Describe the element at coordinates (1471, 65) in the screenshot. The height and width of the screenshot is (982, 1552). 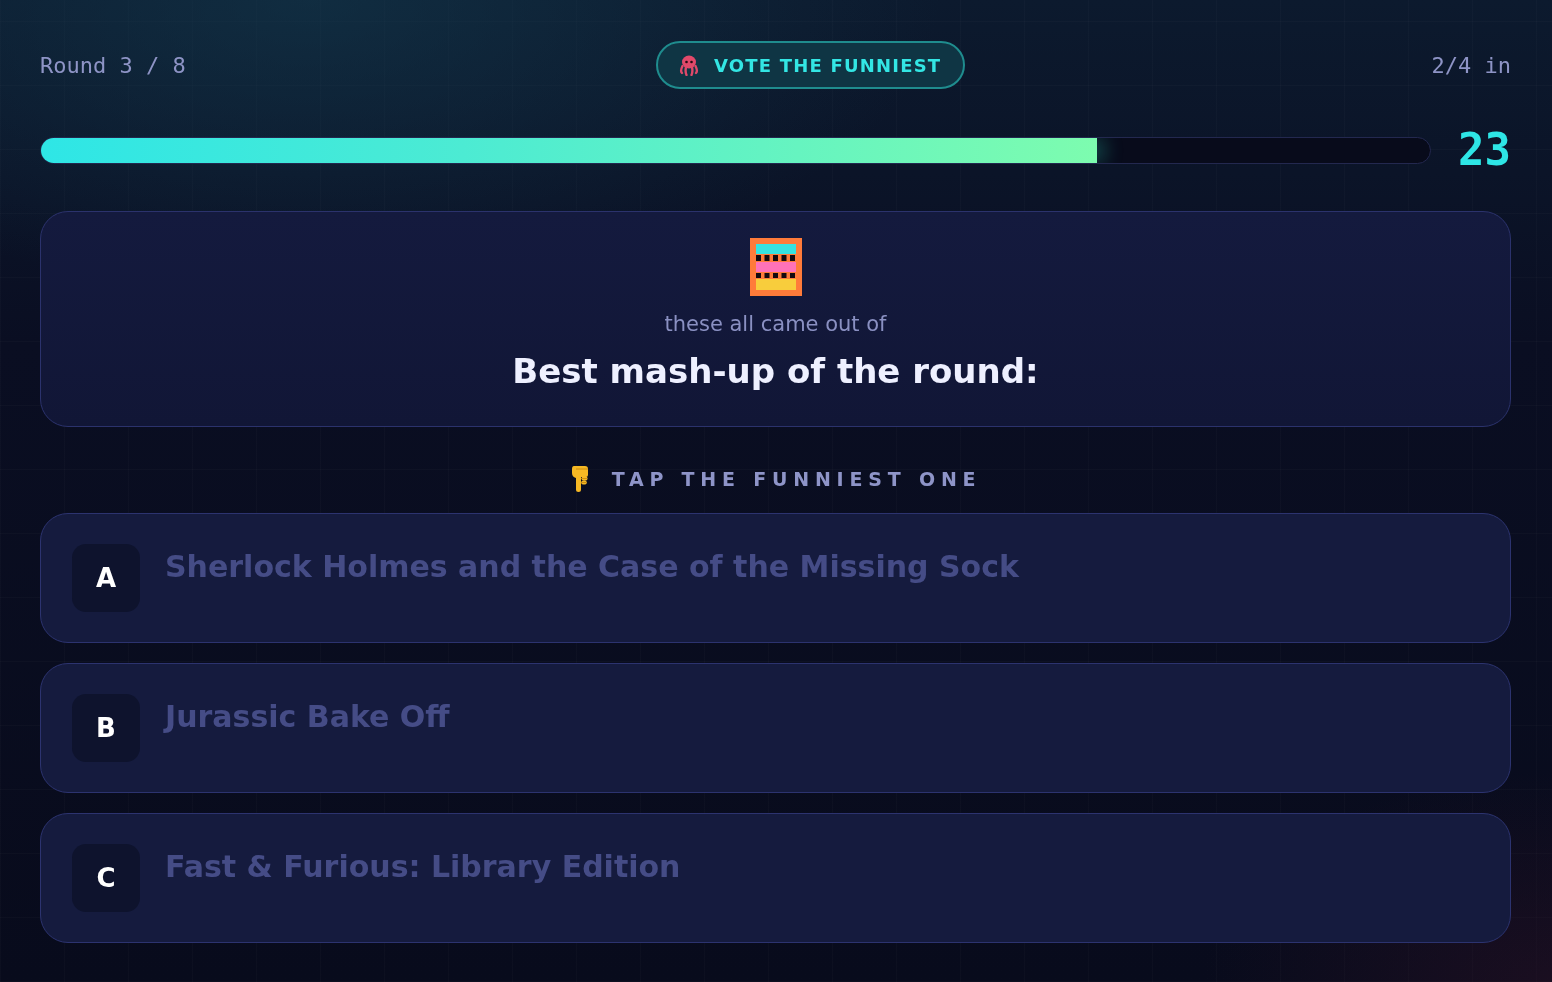
I see `submitted-count: 2/4 in` at that location.